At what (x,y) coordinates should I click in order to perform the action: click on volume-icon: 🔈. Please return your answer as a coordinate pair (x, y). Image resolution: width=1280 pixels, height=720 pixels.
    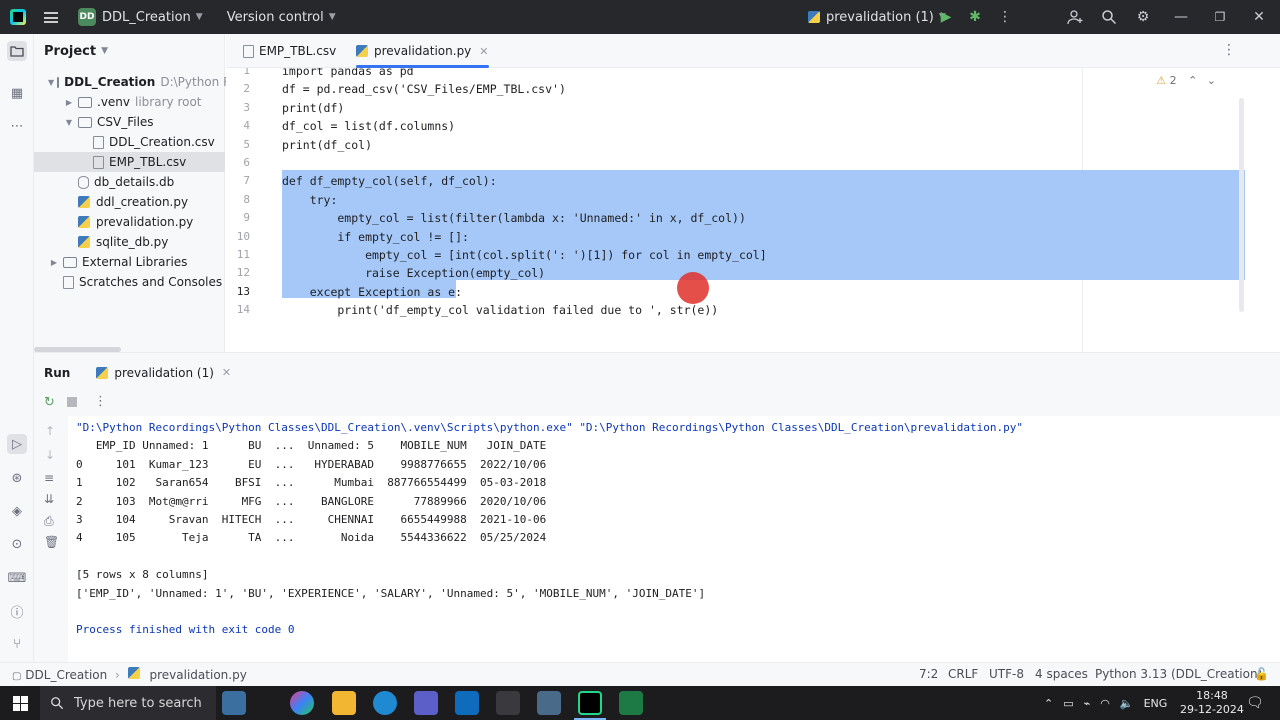
    Looking at the image, I should click on (1127, 703).